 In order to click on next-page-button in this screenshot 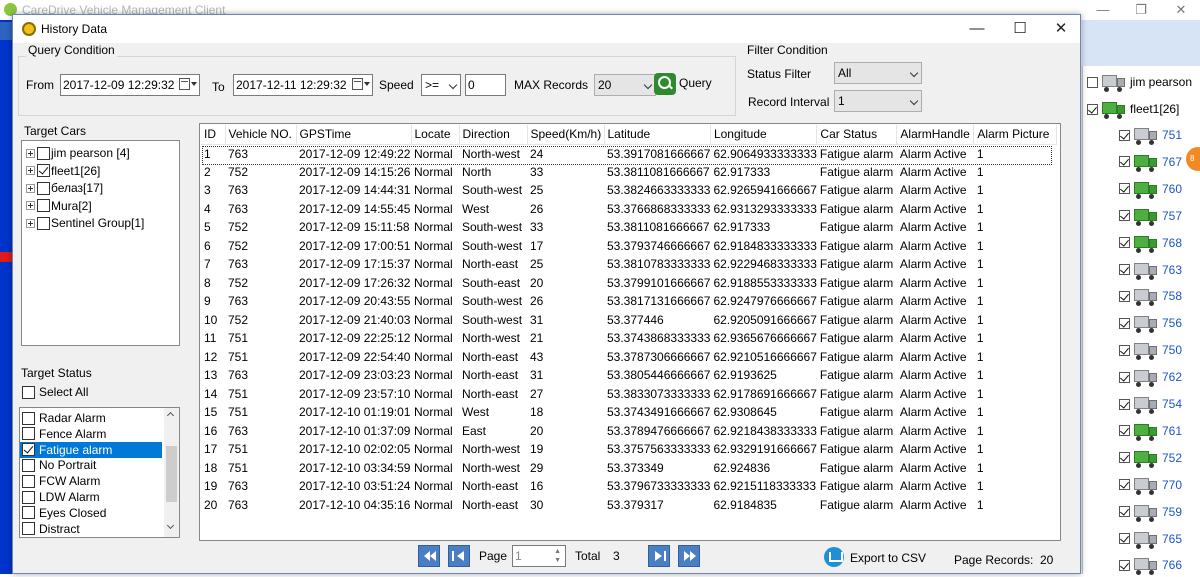, I will do `click(659, 556)`.